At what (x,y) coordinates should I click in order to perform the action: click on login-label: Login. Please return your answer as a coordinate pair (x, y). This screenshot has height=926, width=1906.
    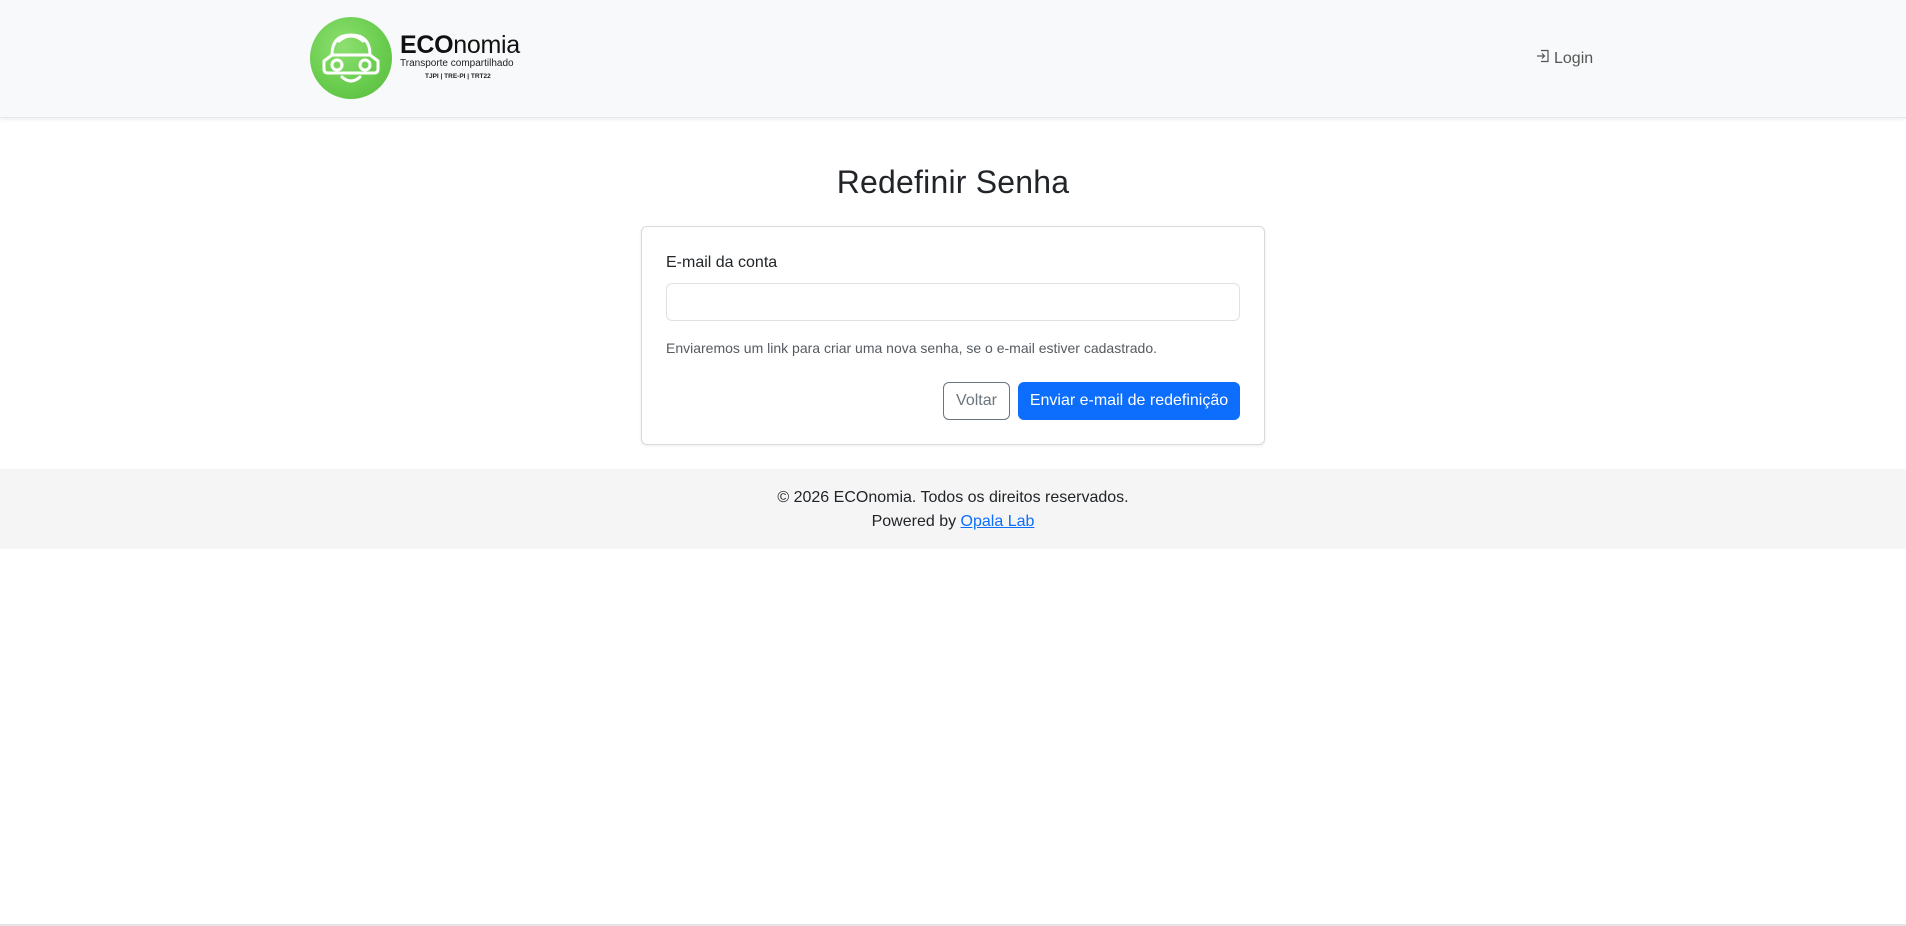
    Looking at the image, I should click on (1574, 58).